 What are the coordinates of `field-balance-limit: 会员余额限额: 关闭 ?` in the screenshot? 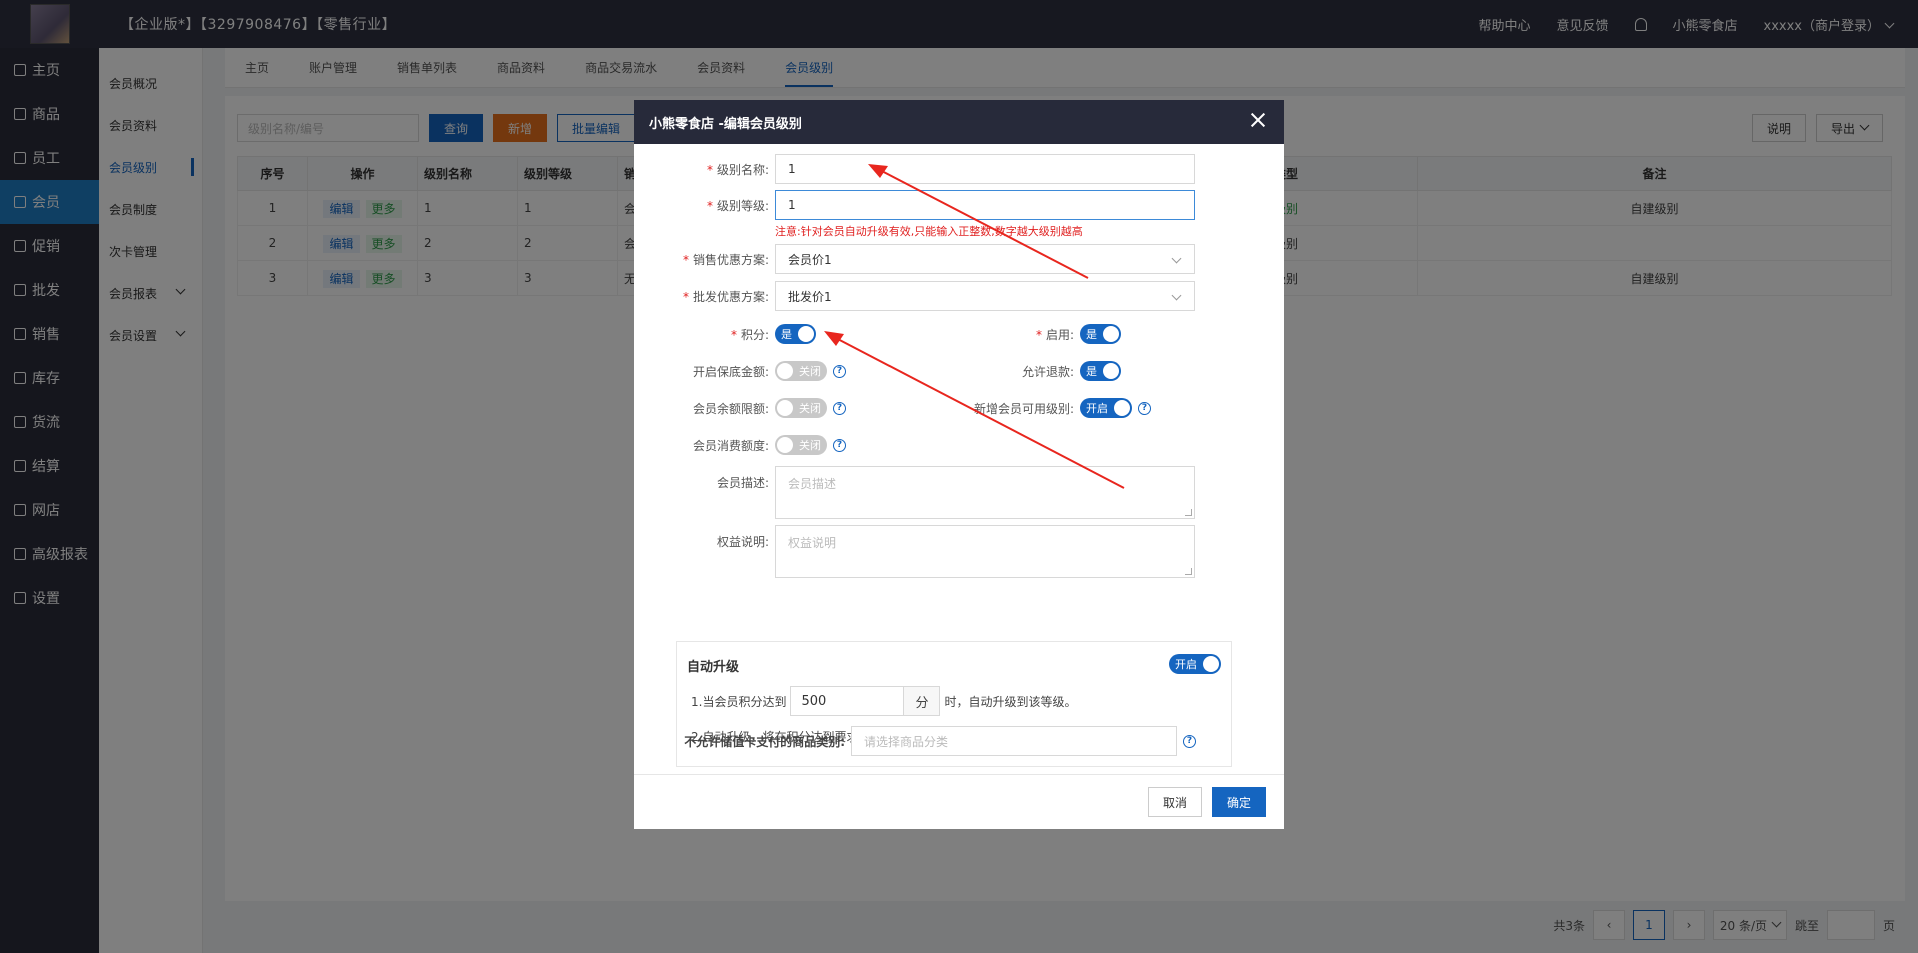 It's located at (740, 408).